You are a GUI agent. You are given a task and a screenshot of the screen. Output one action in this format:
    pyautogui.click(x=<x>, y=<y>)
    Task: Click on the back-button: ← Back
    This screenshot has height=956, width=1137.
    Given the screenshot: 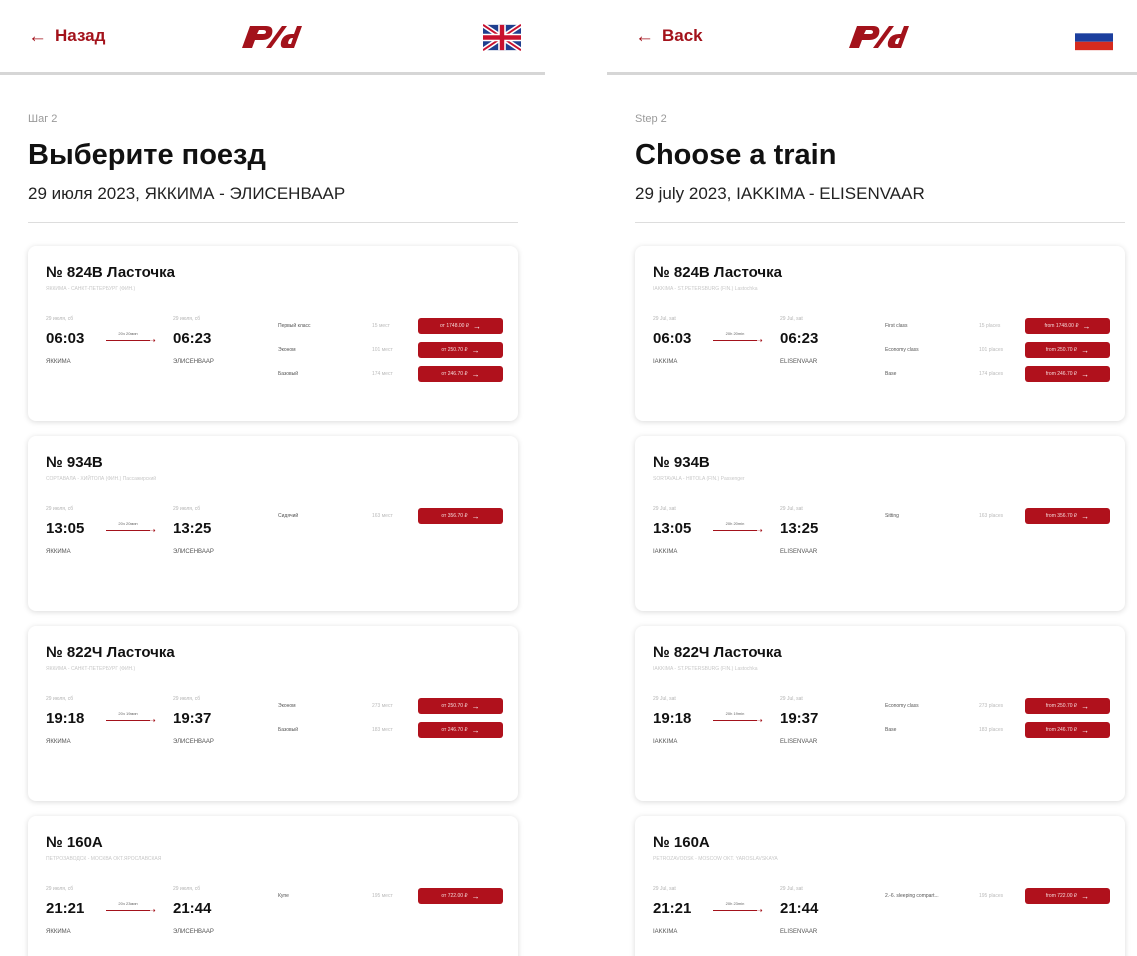 What is the action you would take?
    pyautogui.click(x=669, y=36)
    